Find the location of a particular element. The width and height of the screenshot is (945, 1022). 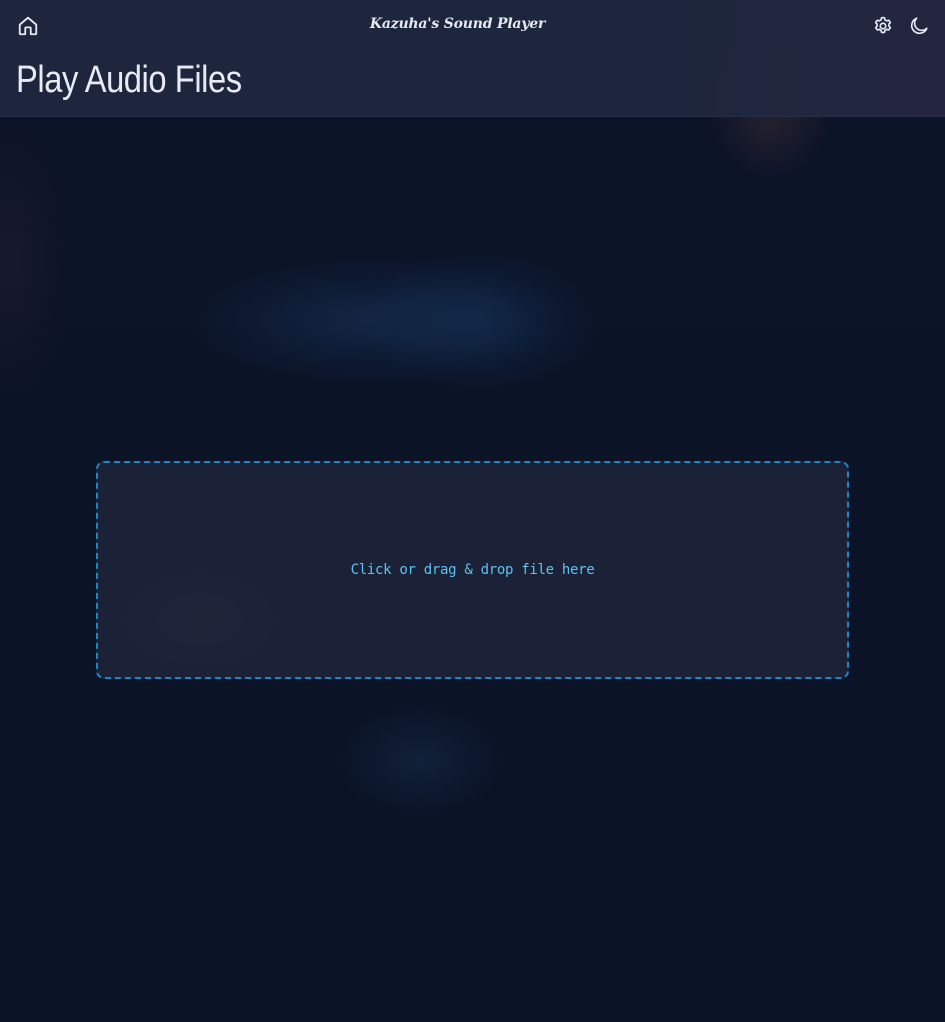

dropzone-label: Click or drag & drop file here is located at coordinates (472, 570).